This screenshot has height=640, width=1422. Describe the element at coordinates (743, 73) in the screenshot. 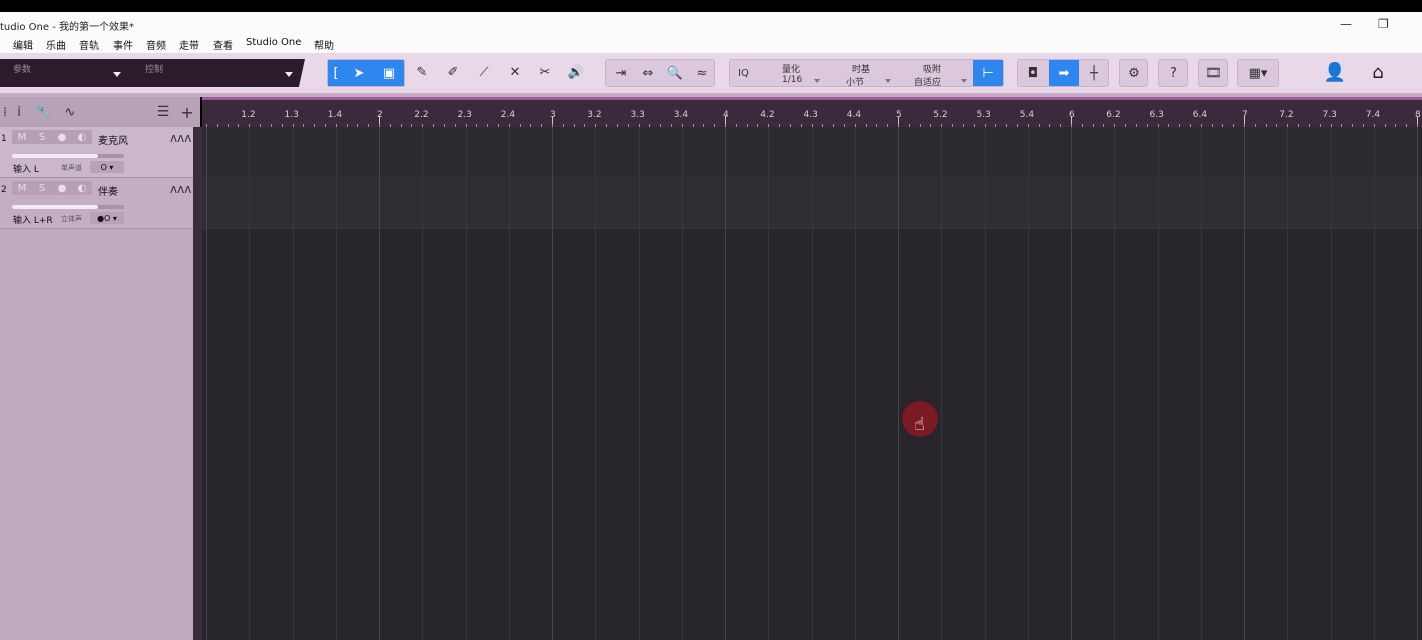

I see `iq-button: IQ` at that location.